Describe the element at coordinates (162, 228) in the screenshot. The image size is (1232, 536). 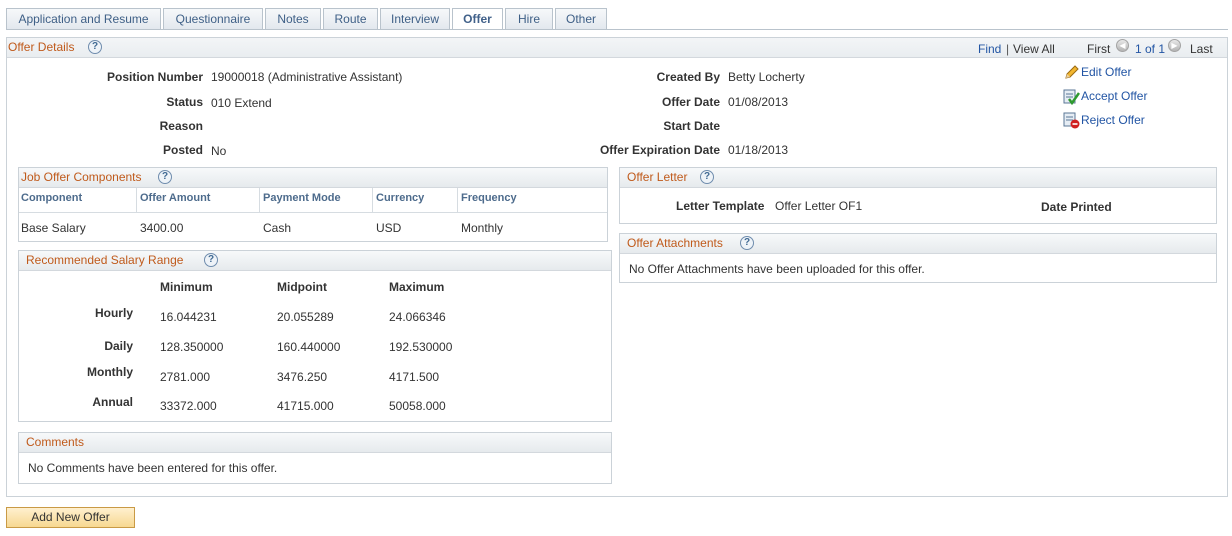
I see `offer-amount-cell: 3400.00` at that location.